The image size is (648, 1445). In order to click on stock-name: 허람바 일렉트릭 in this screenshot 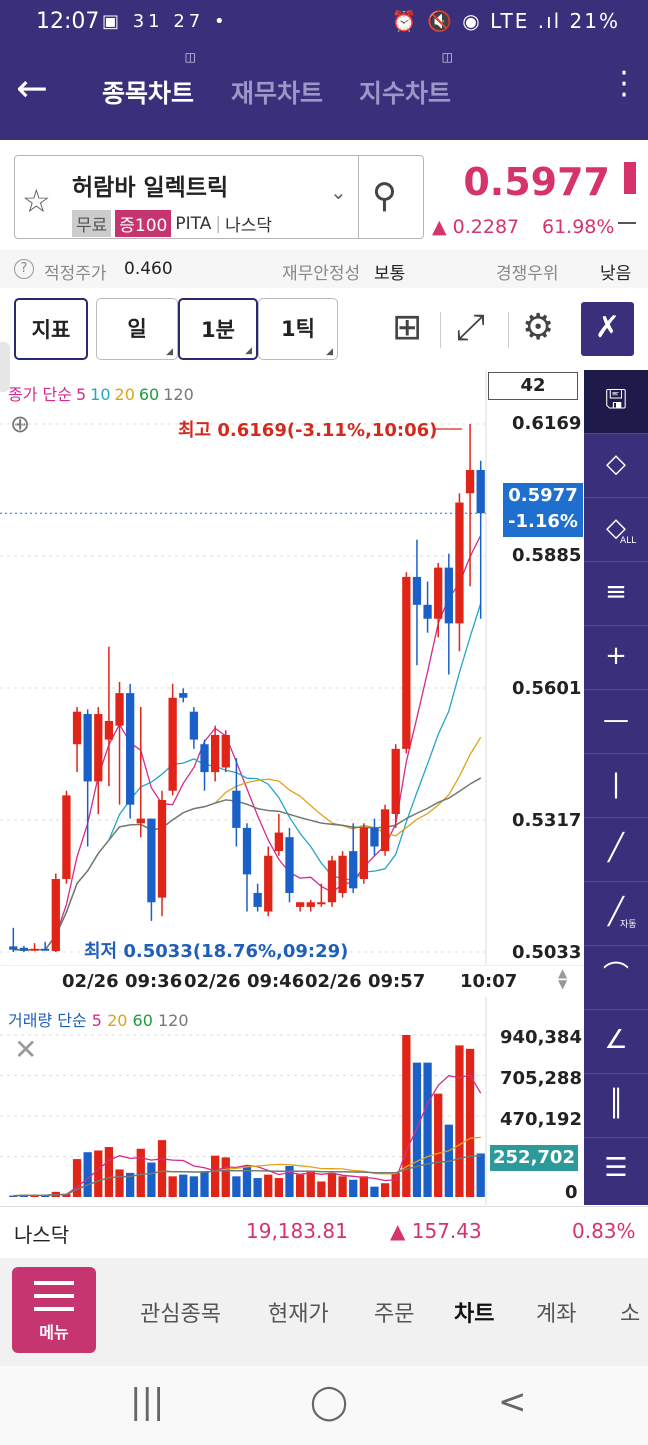, I will do `click(150, 188)`.